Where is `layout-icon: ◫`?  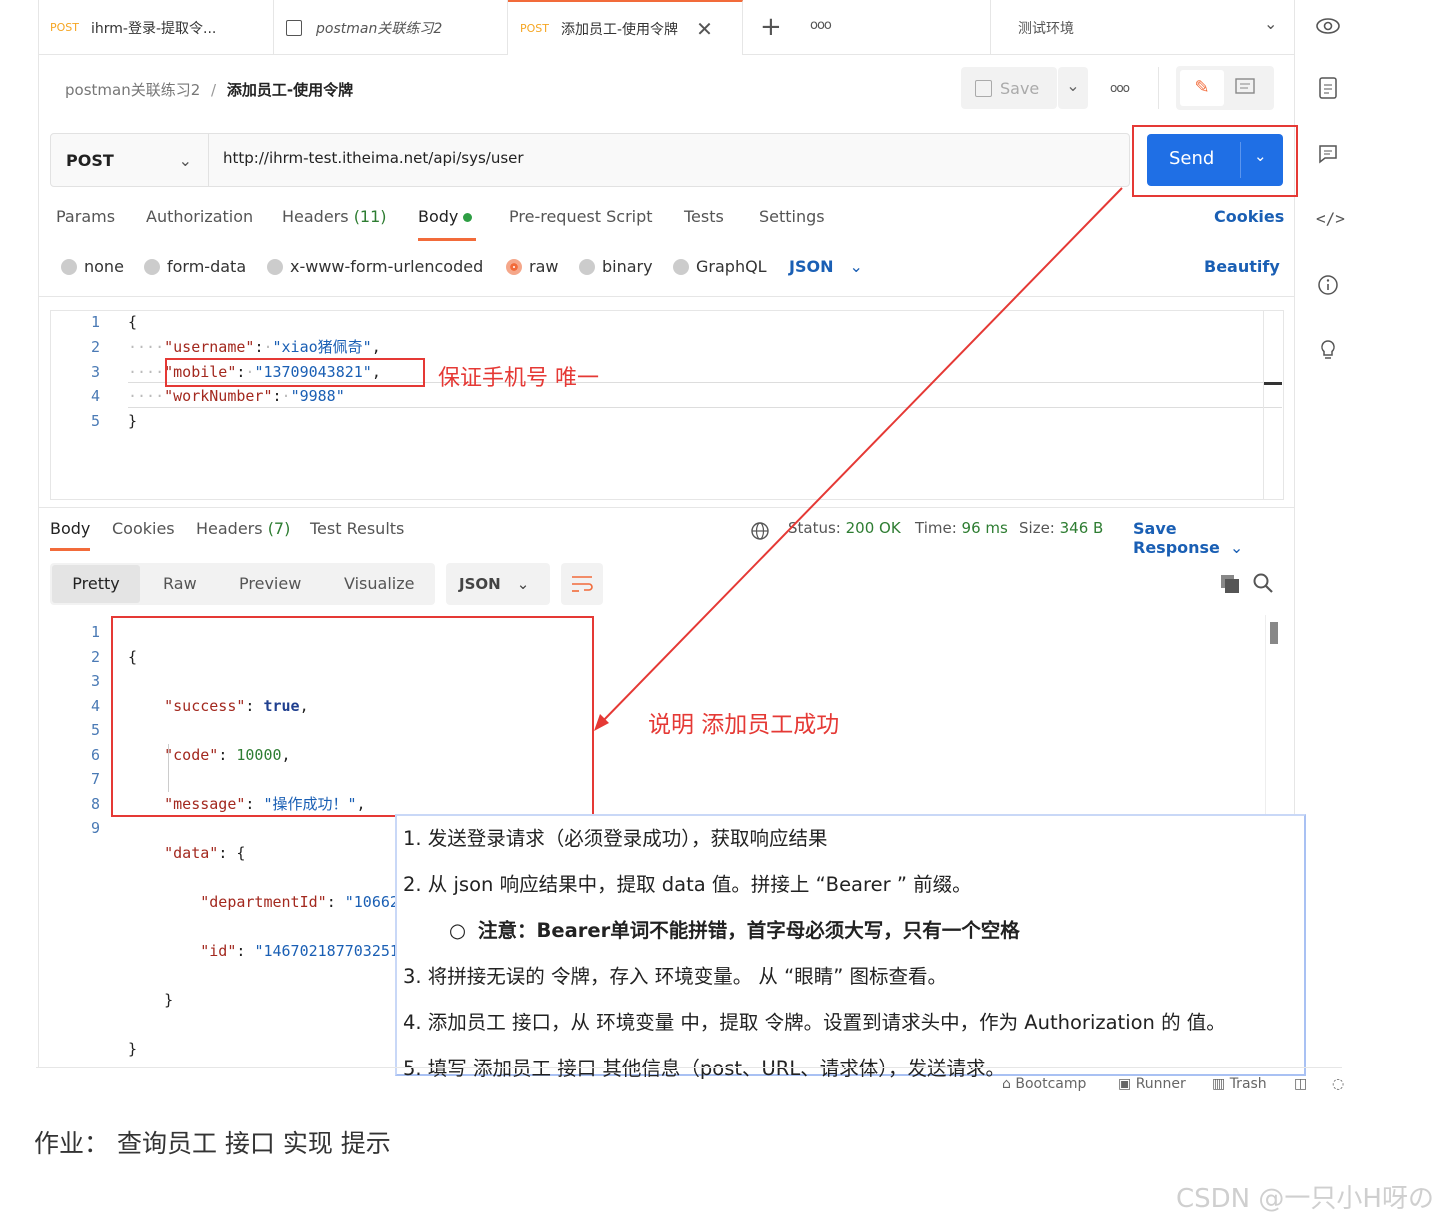
layout-icon: ◫ is located at coordinates (1300, 1084).